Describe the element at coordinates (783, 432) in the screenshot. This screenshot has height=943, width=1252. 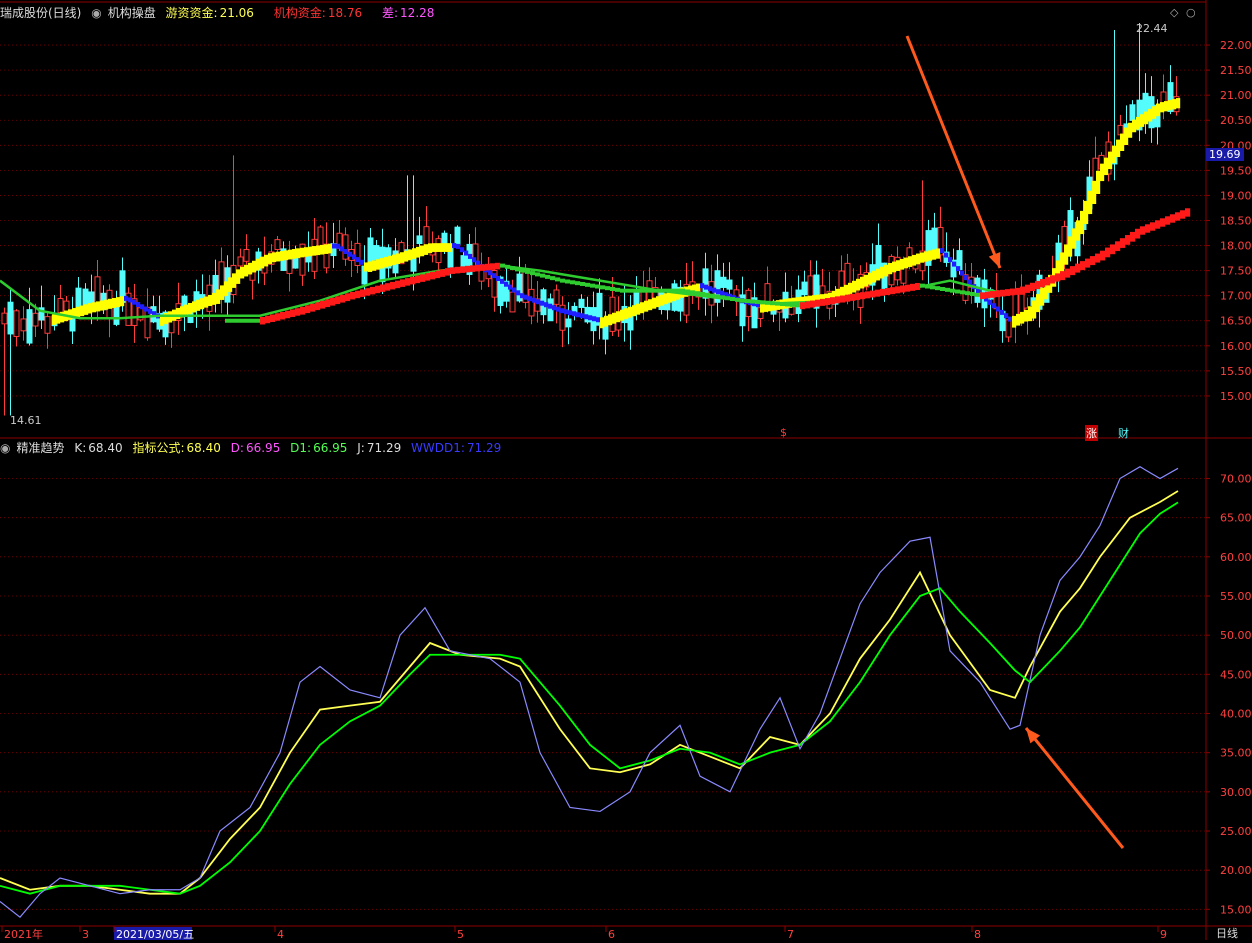
I see `marker-dollar: $` at that location.